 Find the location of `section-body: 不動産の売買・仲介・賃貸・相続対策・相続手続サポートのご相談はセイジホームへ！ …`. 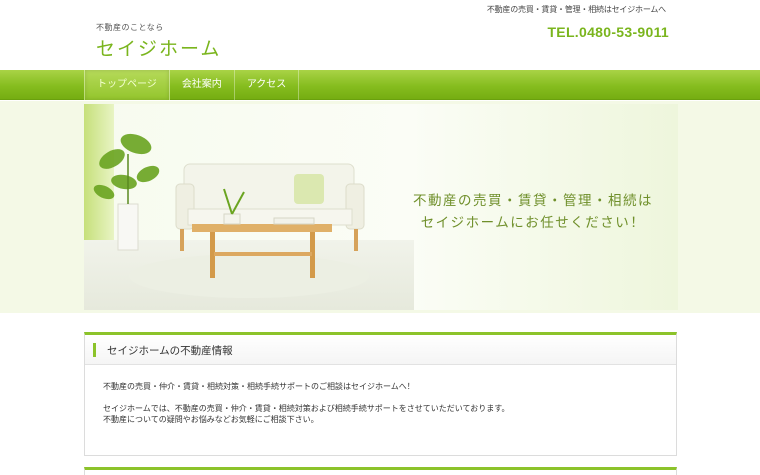

section-body: 不動産の売買・仲介・賃貸・相続対策・相続手続サポートのご相談はセイジホームへ！ … is located at coordinates (380, 403).